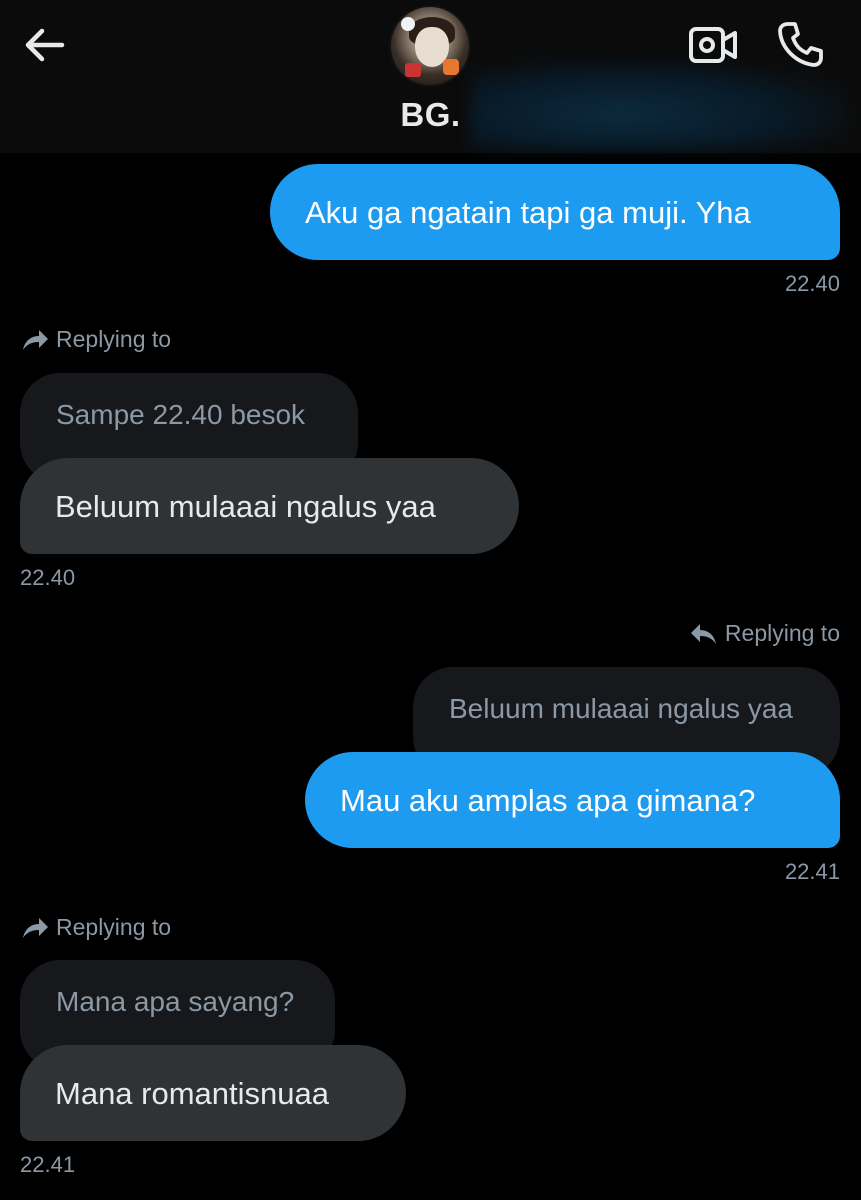 This screenshot has height=1200, width=861. Describe the element at coordinates (192, 1093) in the screenshot. I see `message-text: Mana romantisnuaa` at that location.